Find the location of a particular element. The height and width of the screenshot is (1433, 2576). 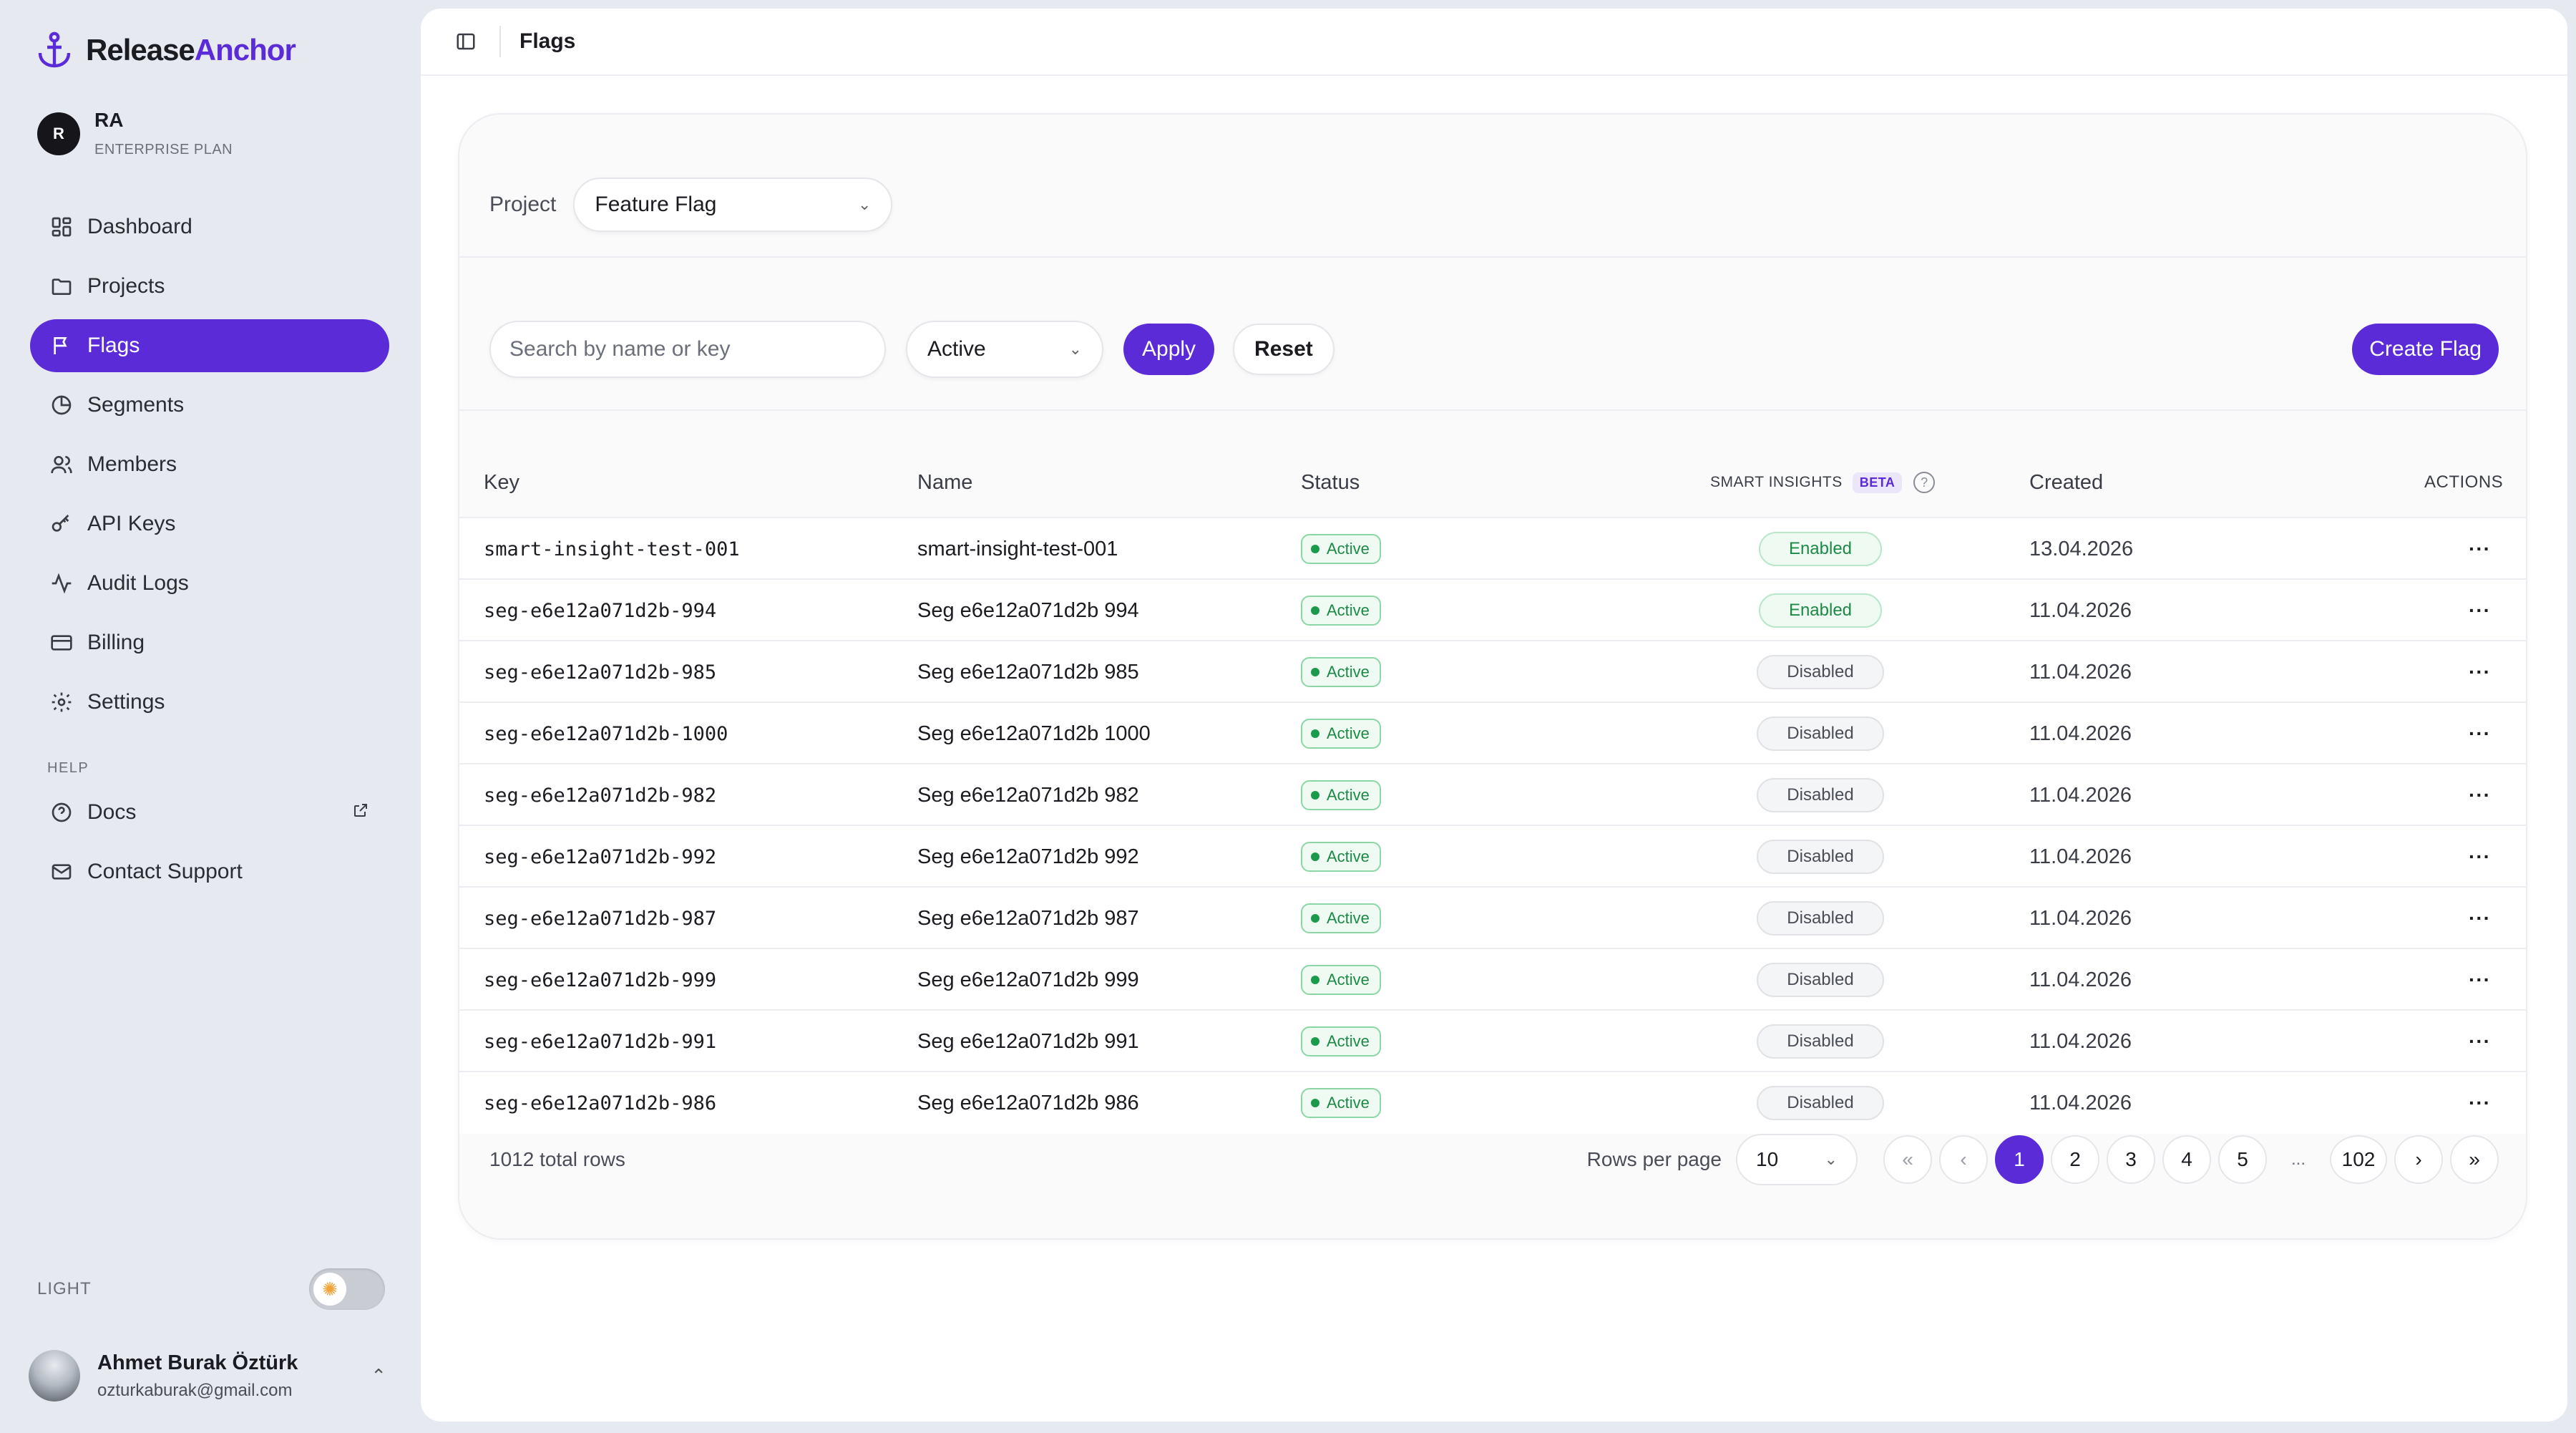

project-select: Feature Flag ⌄ is located at coordinates (733, 205).